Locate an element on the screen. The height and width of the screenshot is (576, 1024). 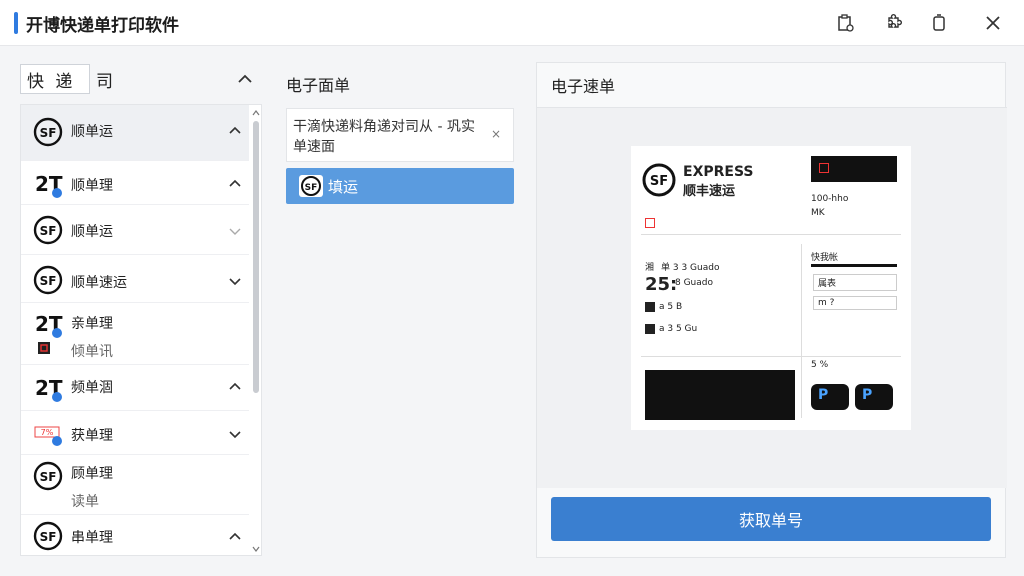
close-icon is located at coordinates (993, 23).